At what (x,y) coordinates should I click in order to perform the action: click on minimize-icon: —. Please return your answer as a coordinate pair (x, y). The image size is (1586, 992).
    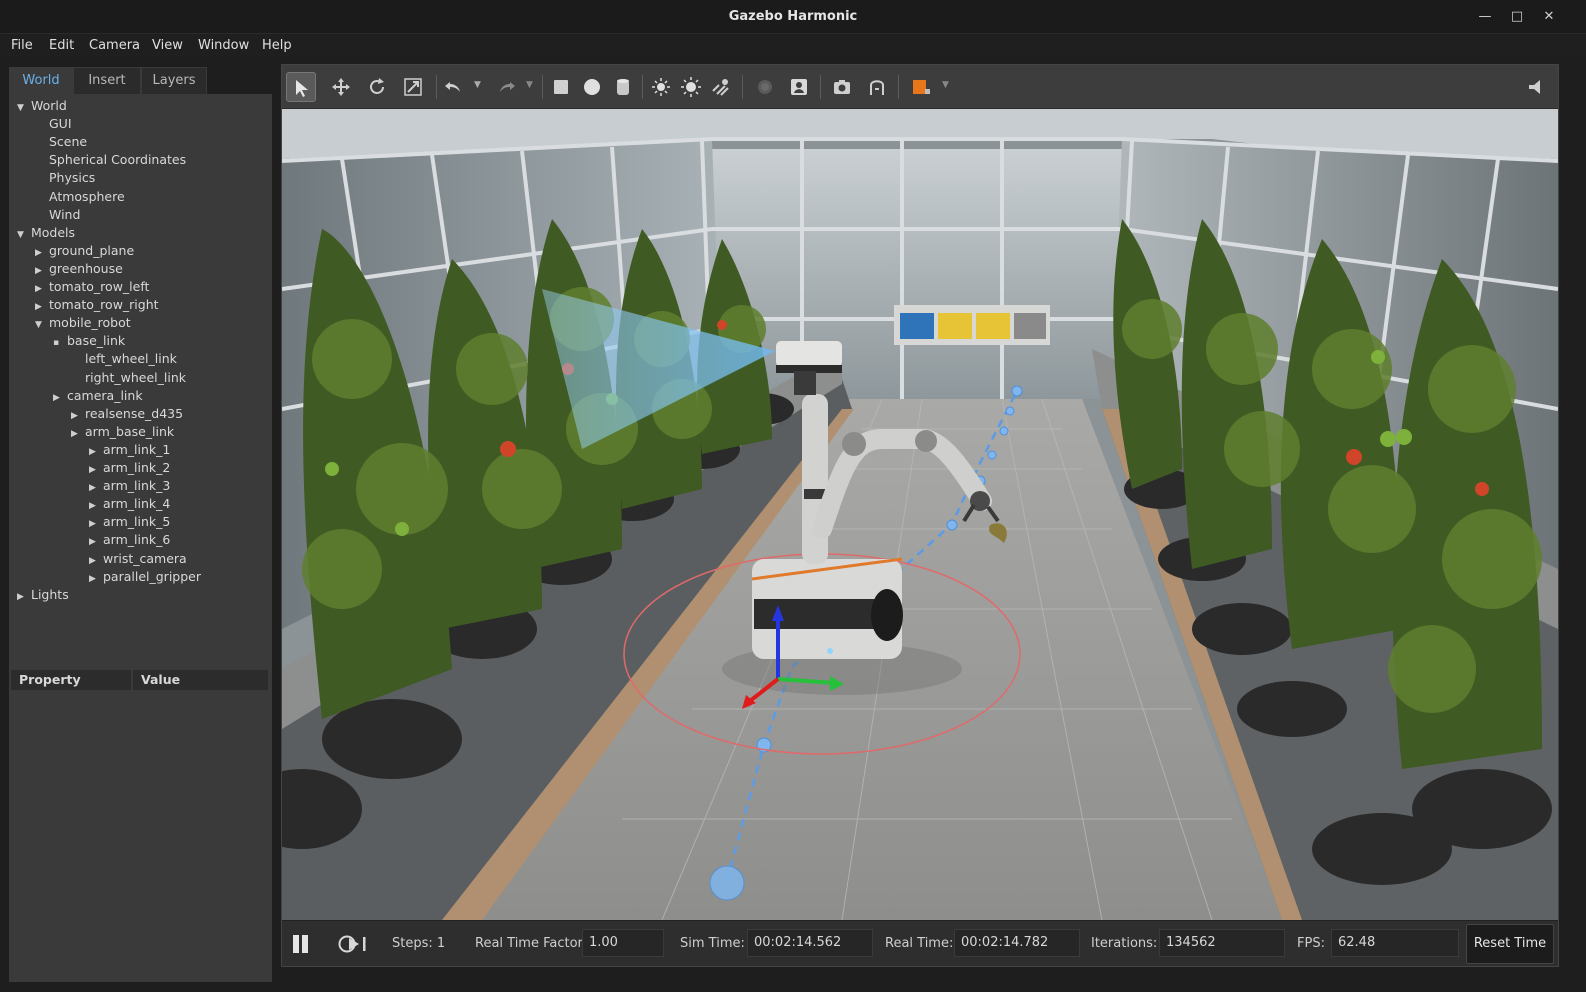
    Looking at the image, I should click on (1485, 17).